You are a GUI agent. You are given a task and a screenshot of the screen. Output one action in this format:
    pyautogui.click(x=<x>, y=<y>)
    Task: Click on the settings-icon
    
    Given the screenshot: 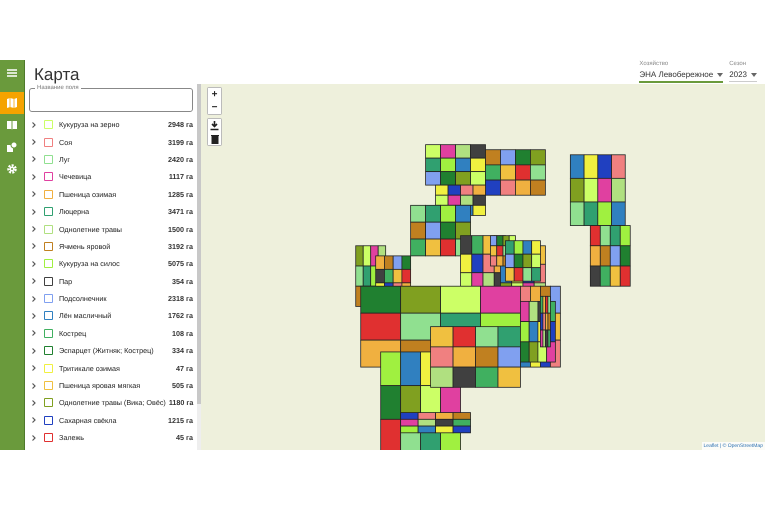 What is the action you would take?
    pyautogui.click(x=12, y=169)
    